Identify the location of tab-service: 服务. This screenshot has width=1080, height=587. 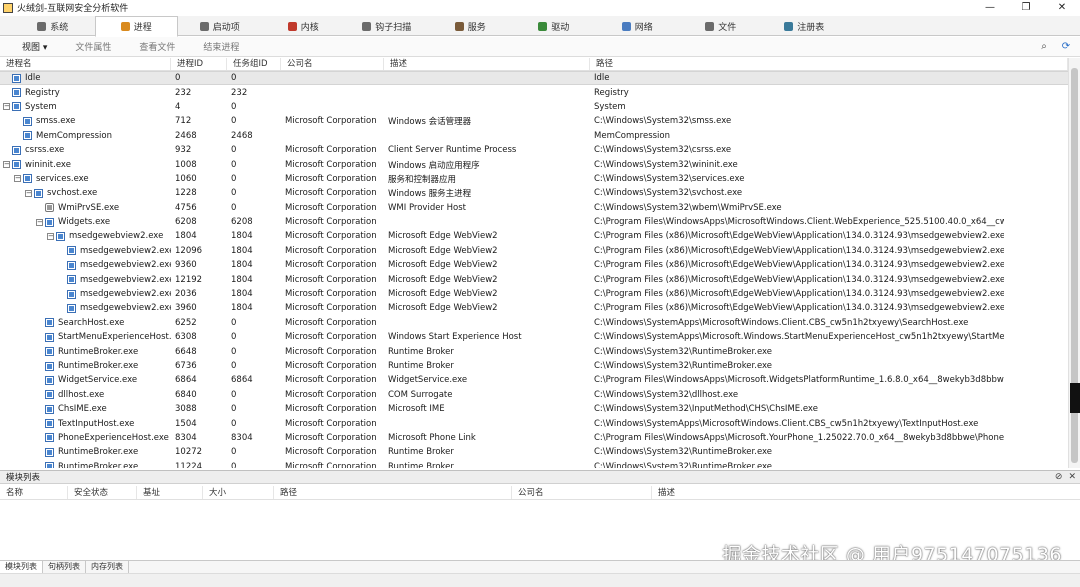
(471, 26).